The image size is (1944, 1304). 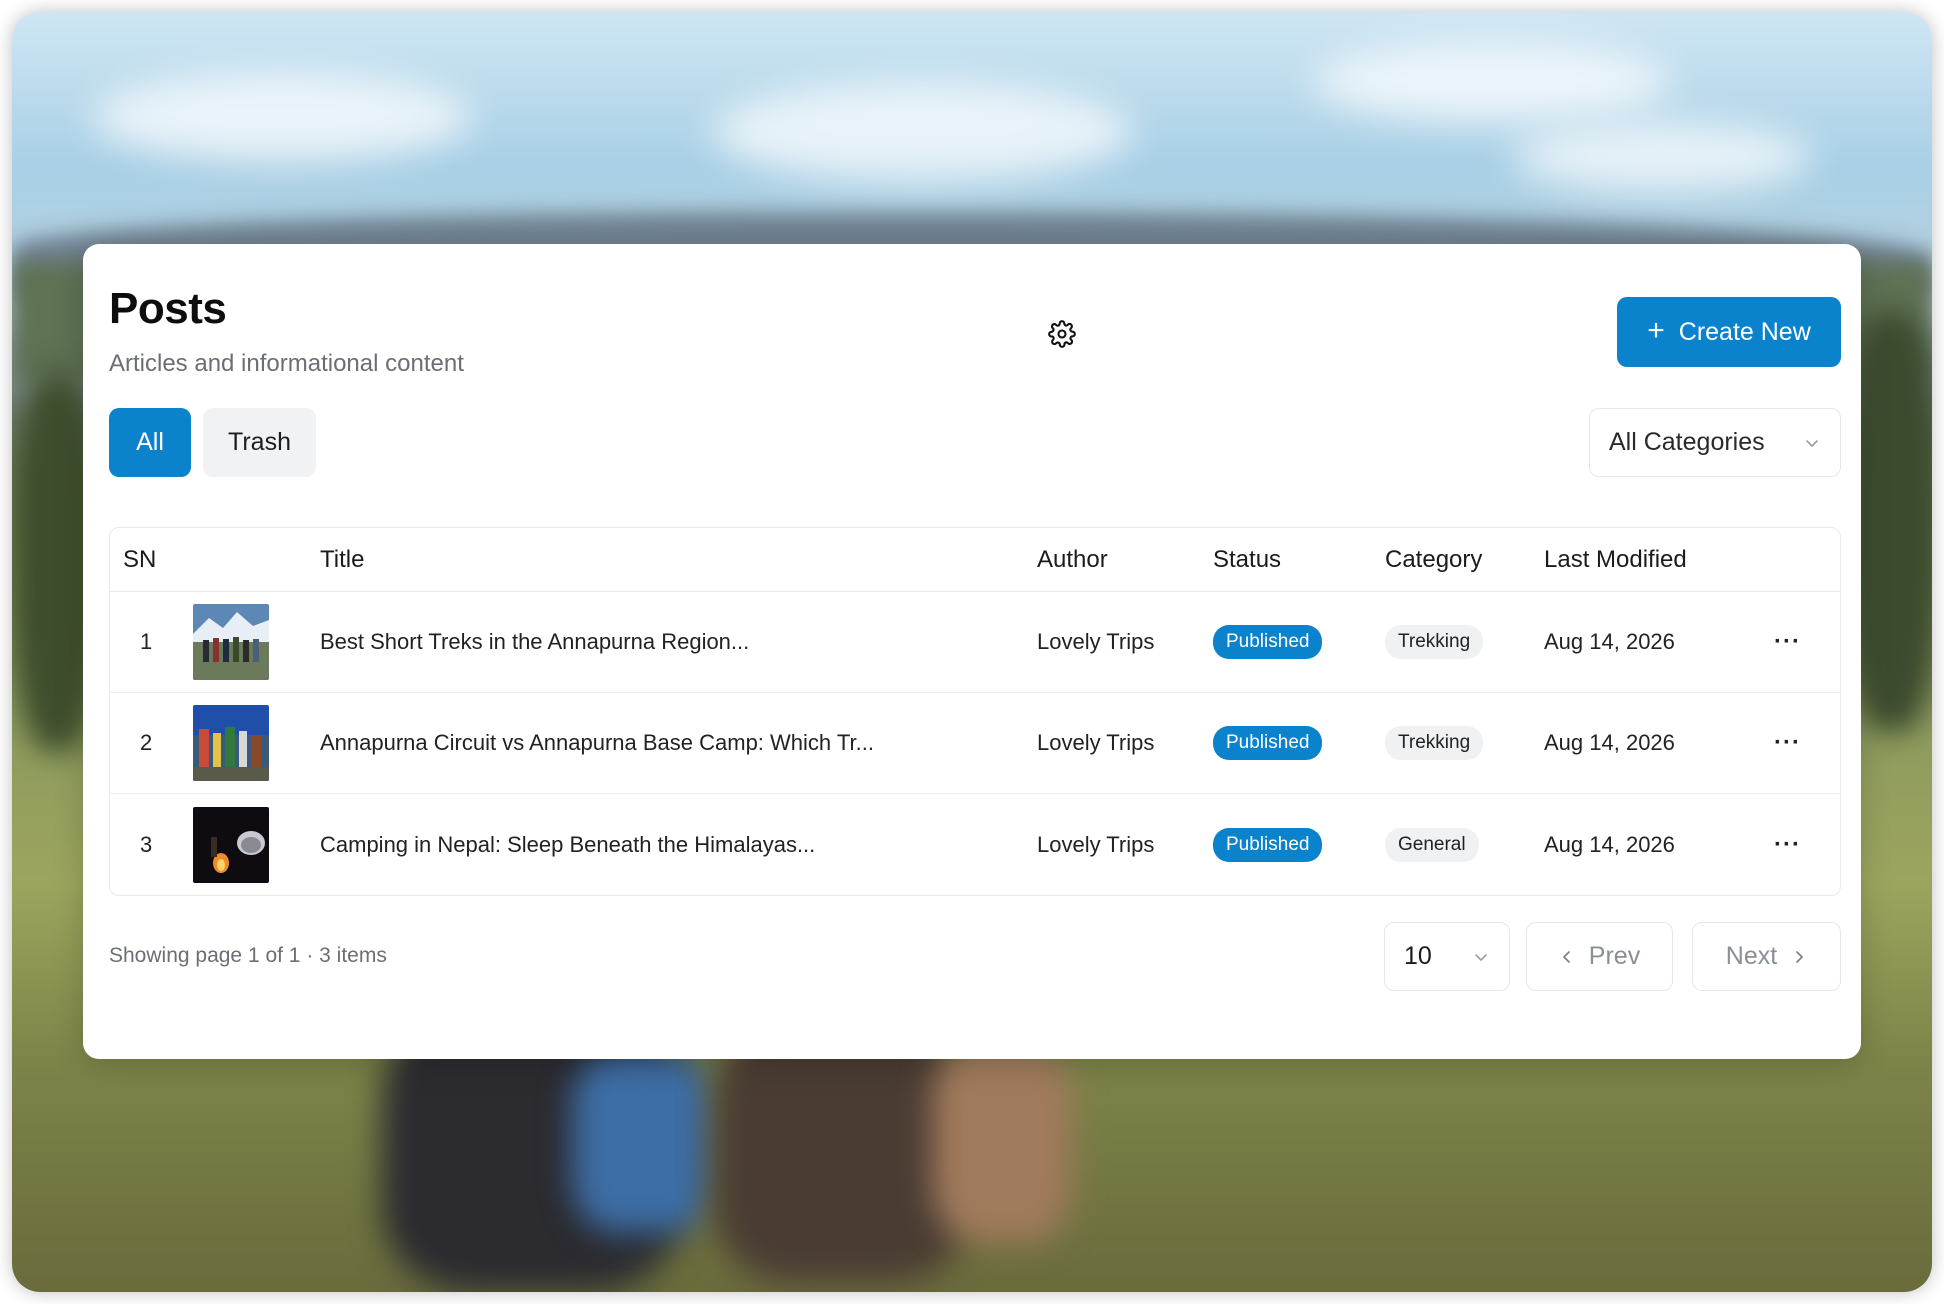 I want to click on prev-label: Prev, so click(x=1614, y=956).